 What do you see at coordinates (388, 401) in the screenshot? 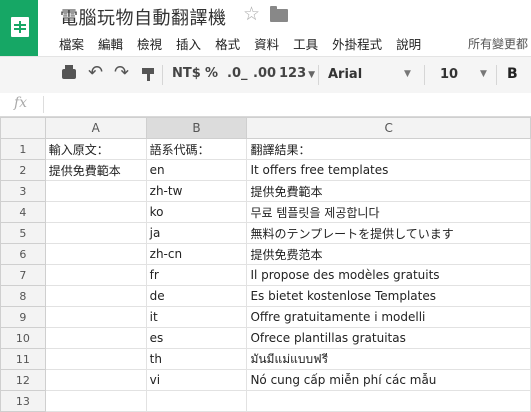
I see `cell-c` at bounding box center [388, 401].